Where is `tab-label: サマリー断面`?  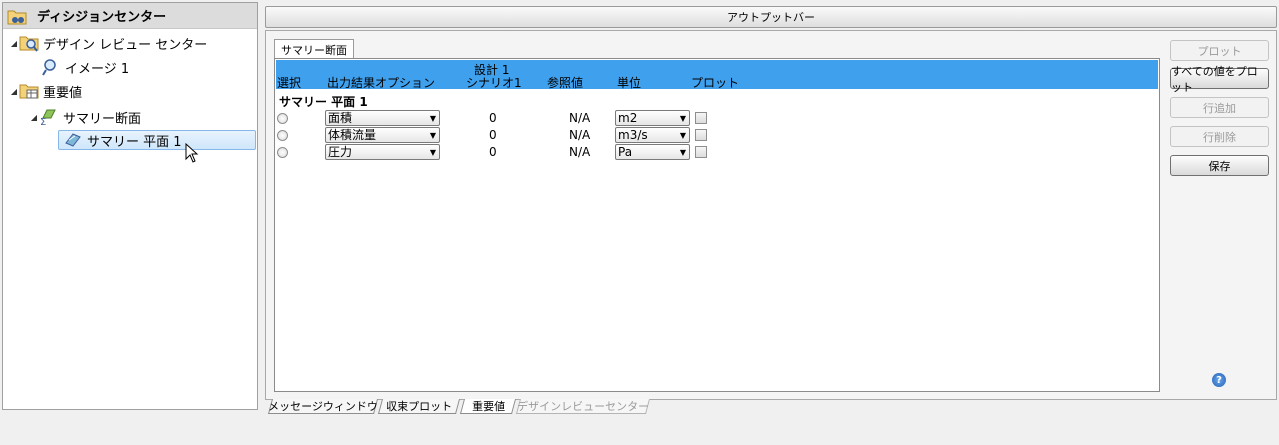
tab-label: サマリー断面 is located at coordinates (314, 50).